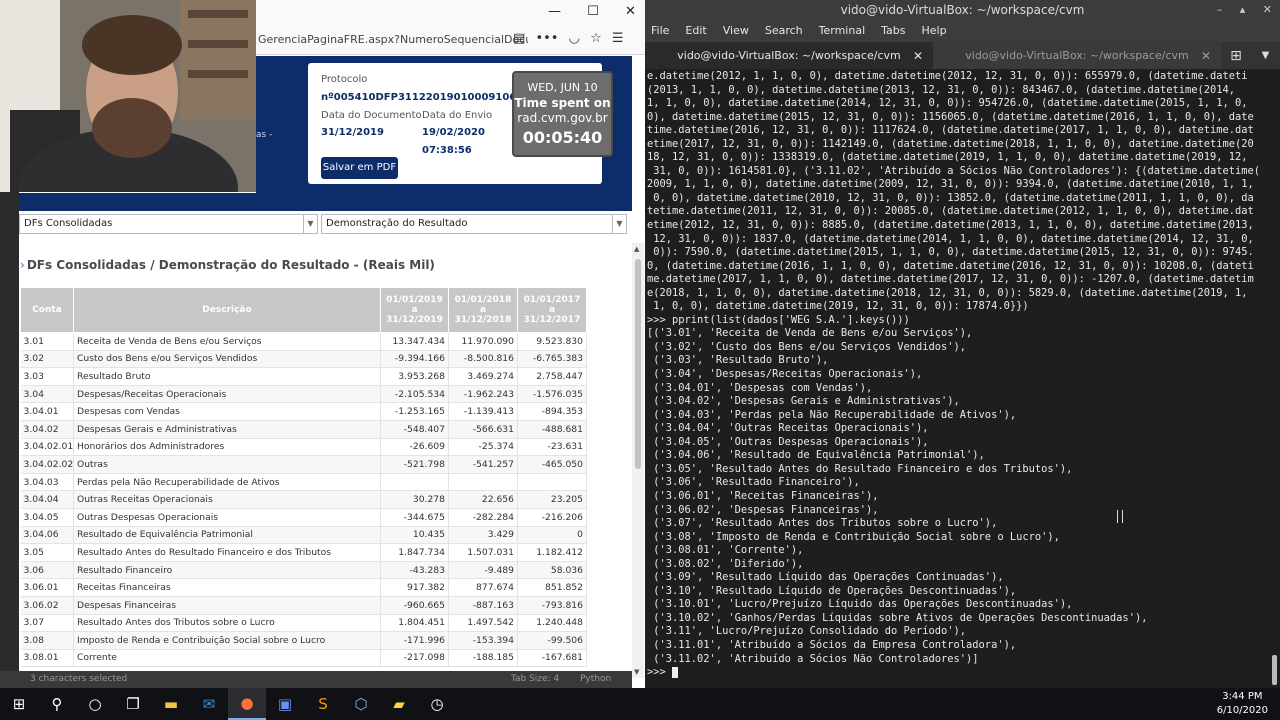  What do you see at coordinates (133, 704) in the screenshot?
I see `task-view-icon: ❐` at bounding box center [133, 704].